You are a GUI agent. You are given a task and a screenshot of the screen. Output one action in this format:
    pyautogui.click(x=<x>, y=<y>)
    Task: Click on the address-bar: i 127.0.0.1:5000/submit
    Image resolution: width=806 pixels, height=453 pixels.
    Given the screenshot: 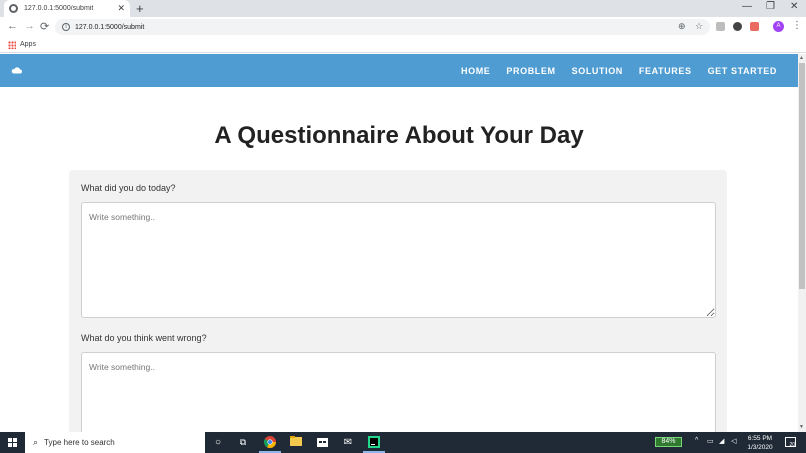 What is the action you would take?
    pyautogui.click(x=382, y=27)
    